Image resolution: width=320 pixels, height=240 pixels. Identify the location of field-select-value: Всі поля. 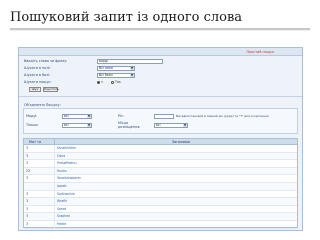
(106, 68).